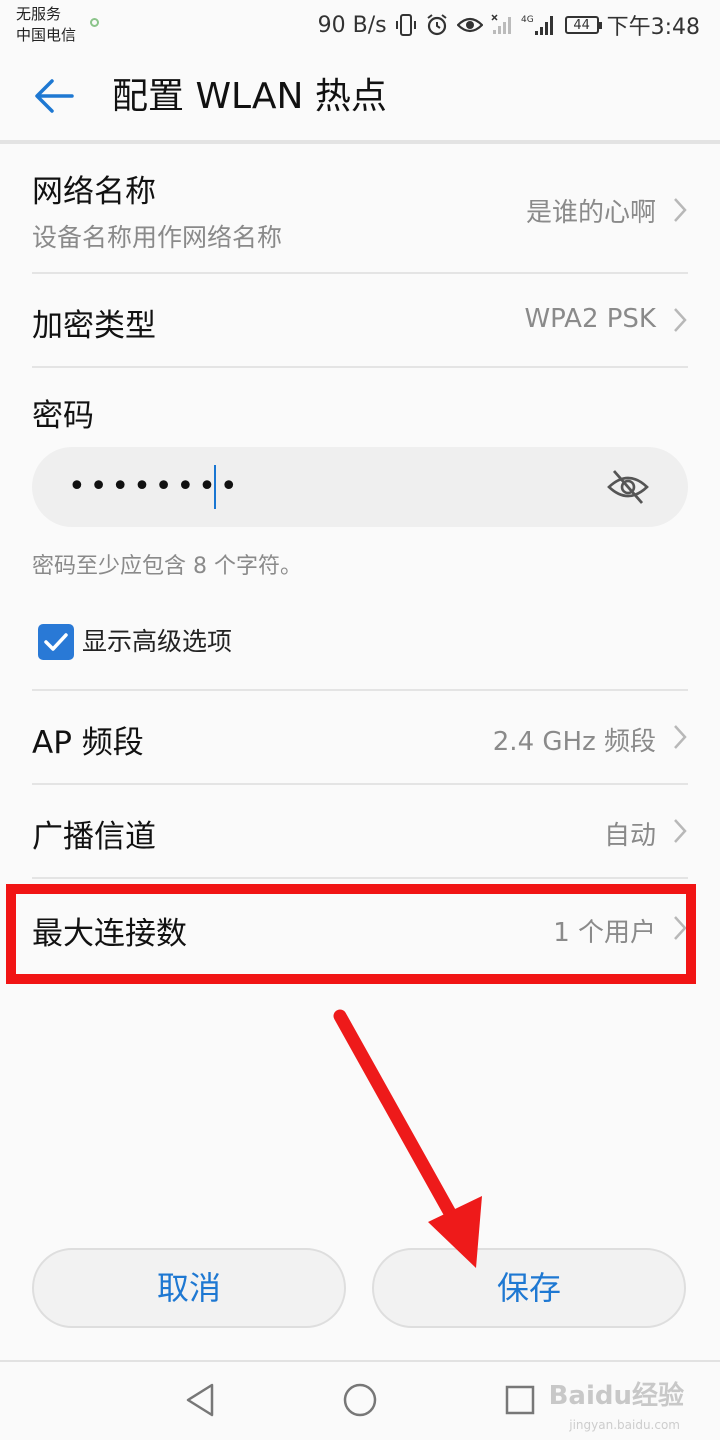 The height and width of the screenshot is (1440, 720). Describe the element at coordinates (94, 22) in the screenshot. I see `hotspot-indicator-icon` at that location.